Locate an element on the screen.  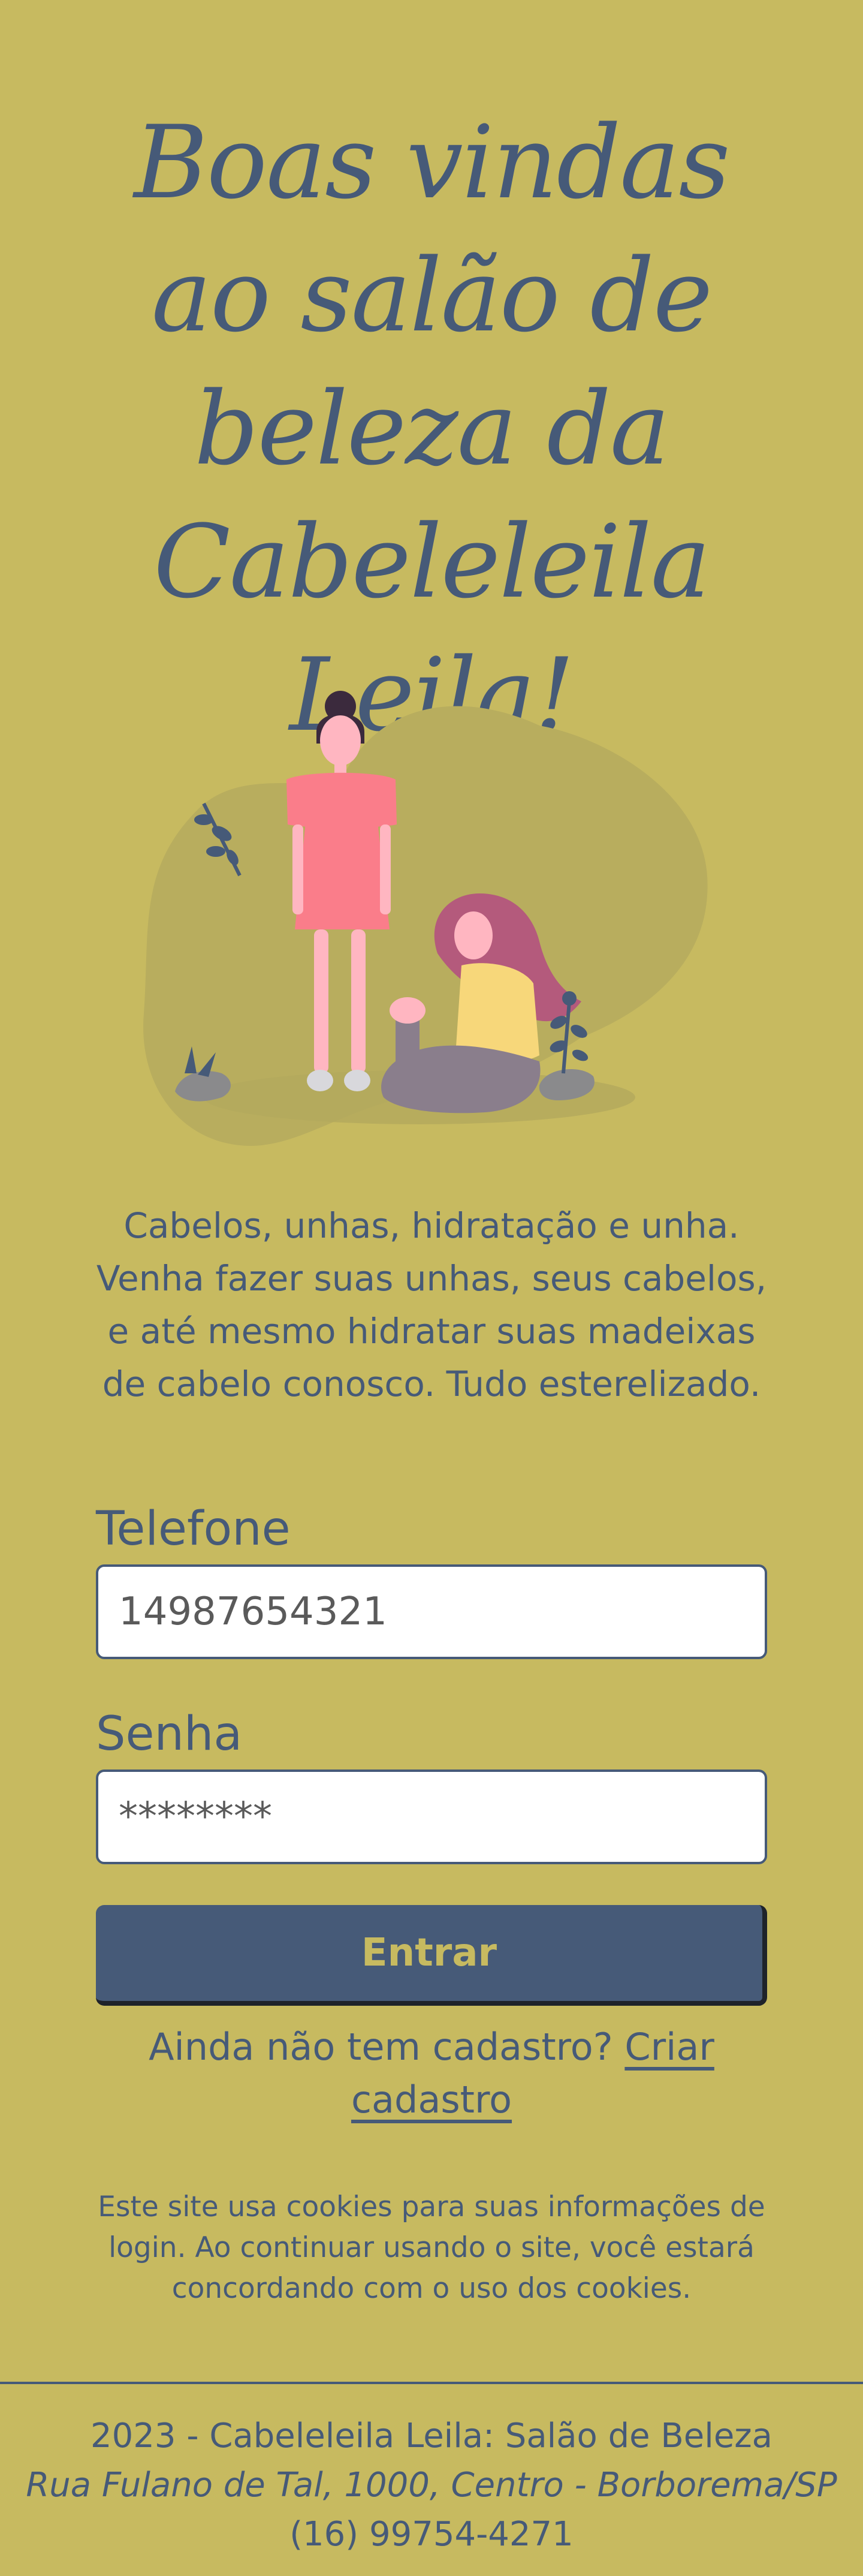
phone-input: 14987654321 is located at coordinates (431, 1611).